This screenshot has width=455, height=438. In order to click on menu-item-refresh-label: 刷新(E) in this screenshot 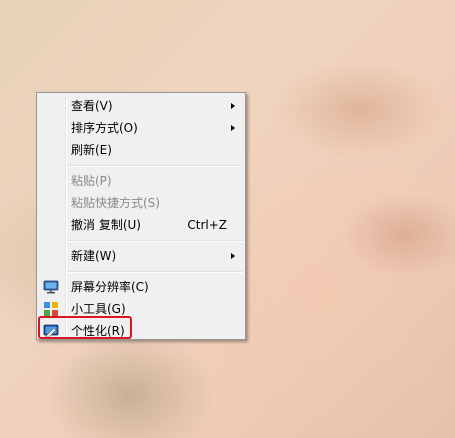, I will do `click(91, 150)`.